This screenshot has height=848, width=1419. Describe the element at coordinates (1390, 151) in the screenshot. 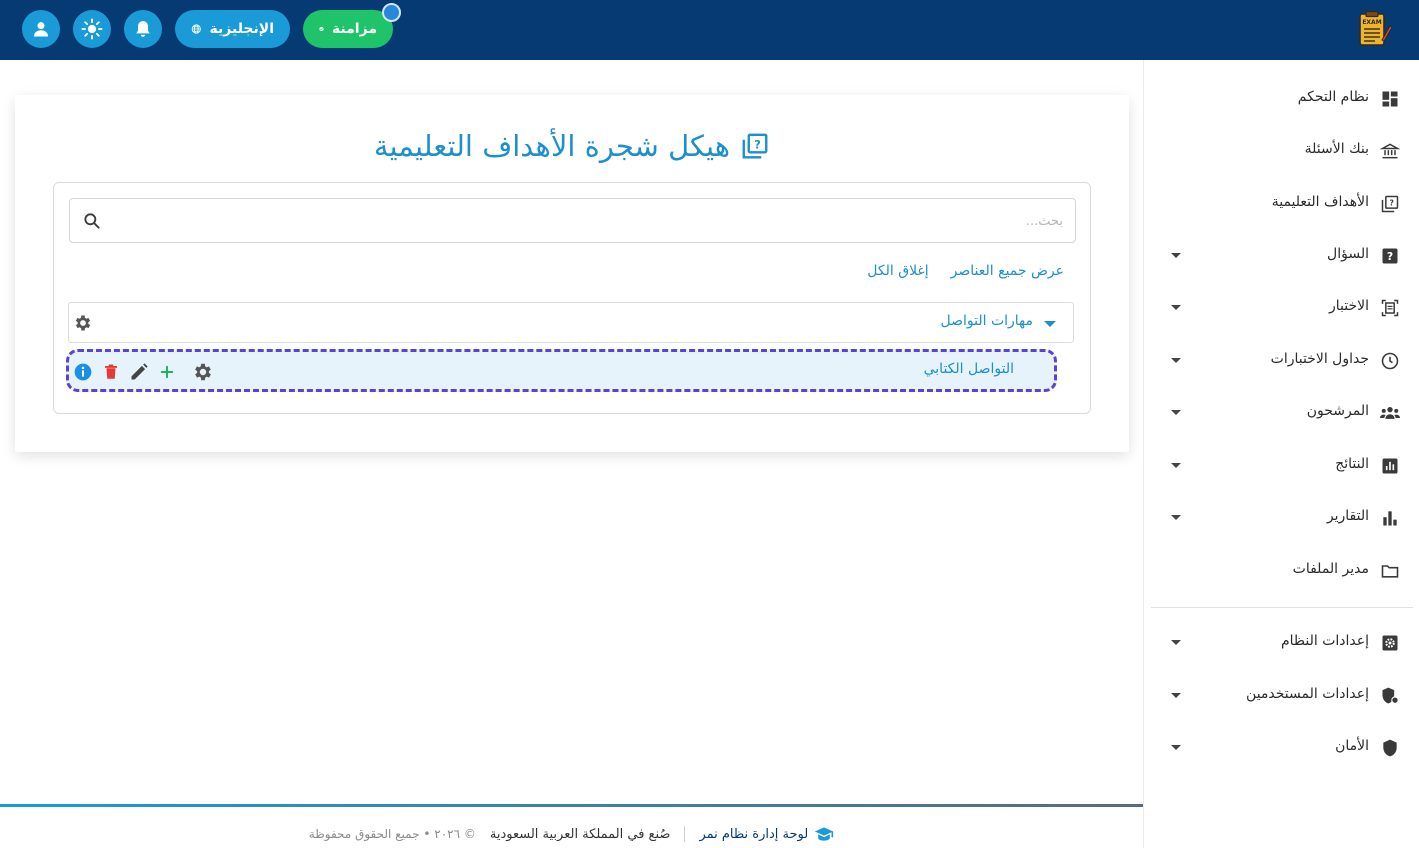

I see `bank-icon` at that location.